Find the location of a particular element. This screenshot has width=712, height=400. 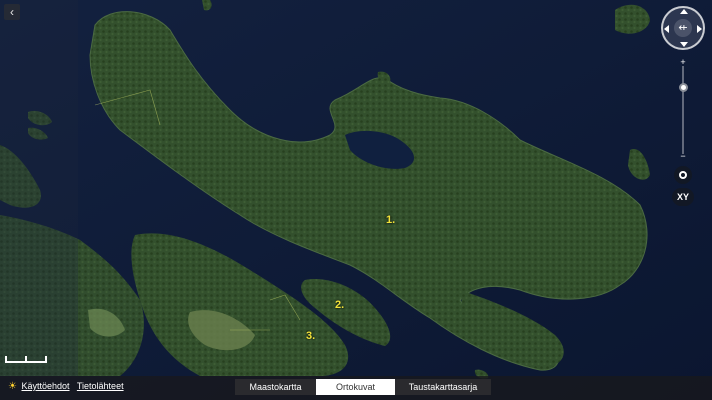

locate-icon is located at coordinates (683, 175).